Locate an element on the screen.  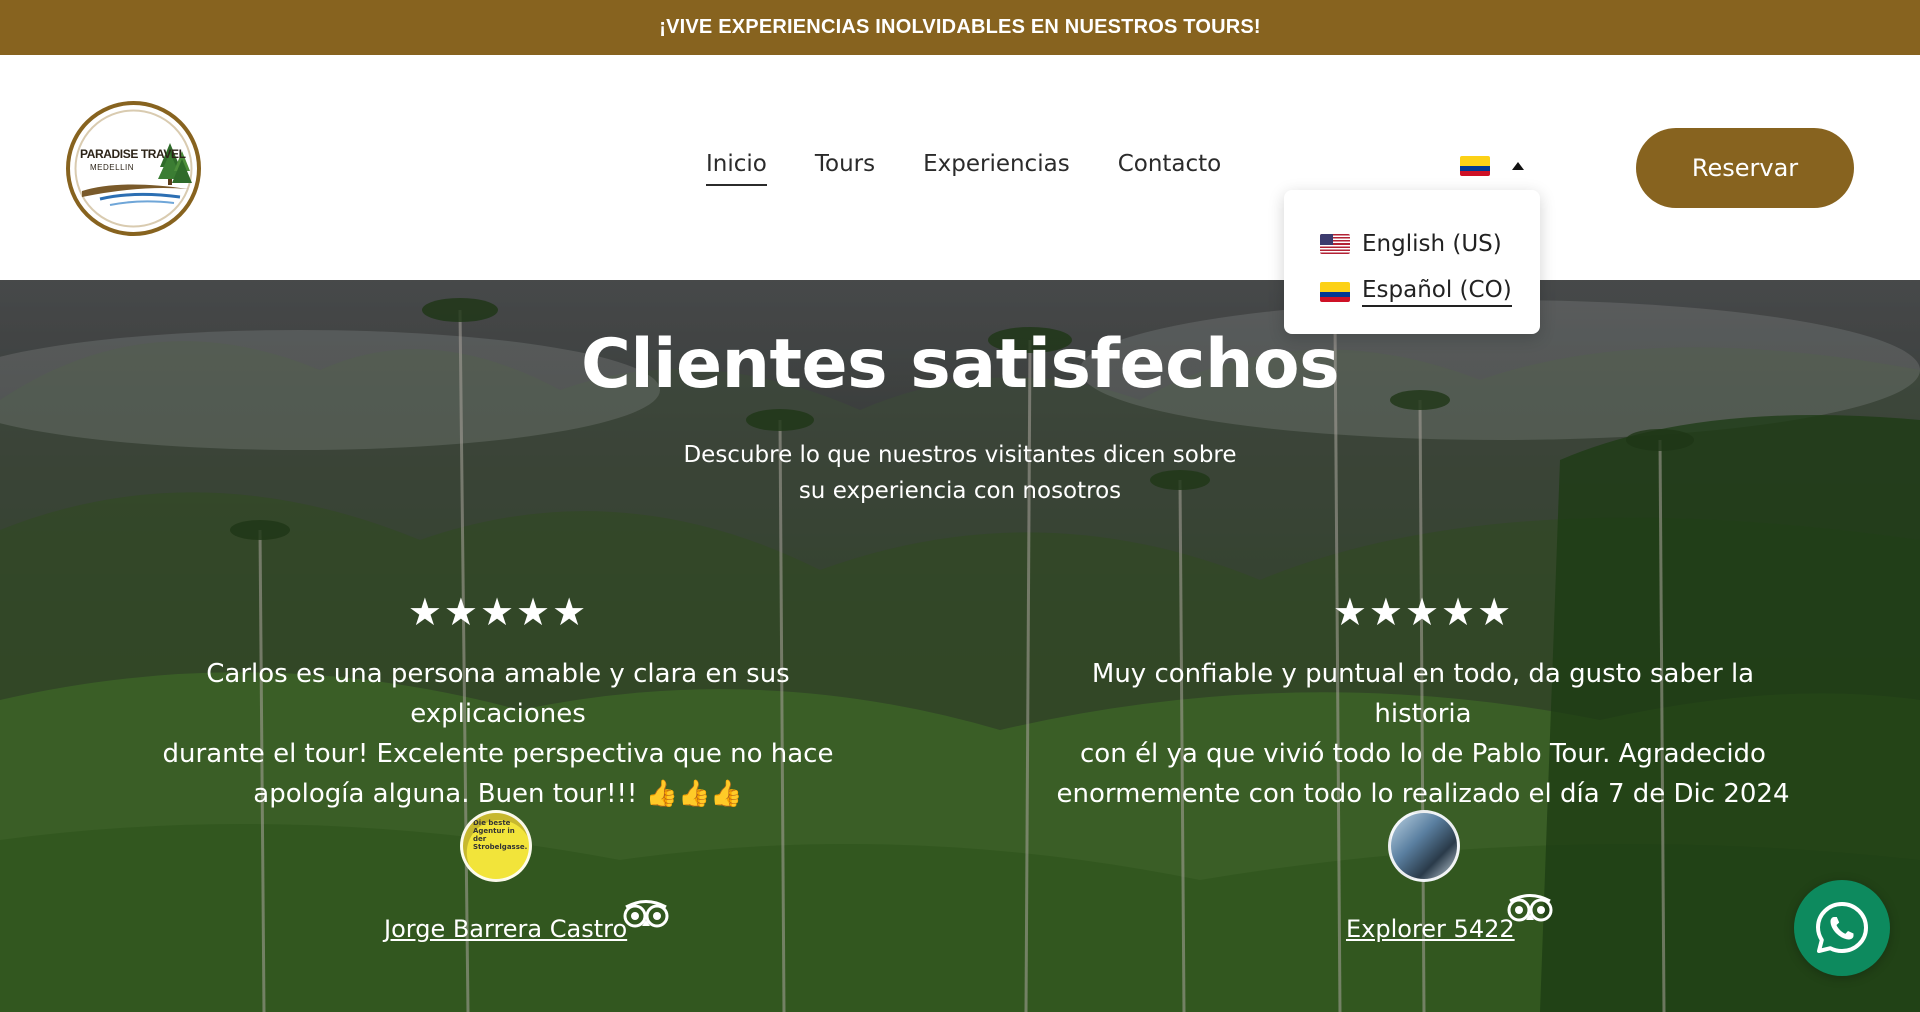
avatar: Die beste Agentur in der Strobelgasse. is located at coordinates (496, 846).